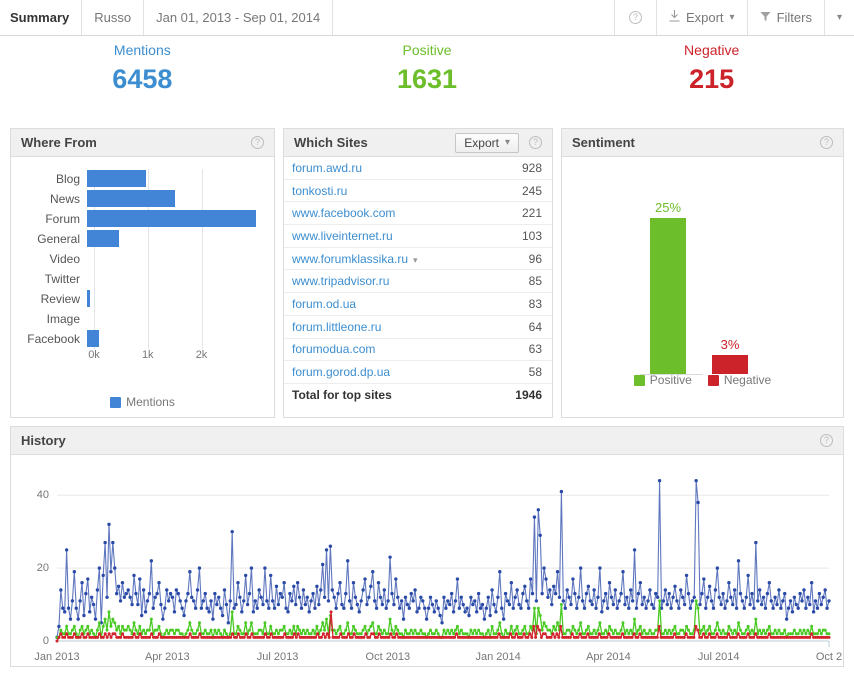 This screenshot has width=854, height=697. I want to click on panel-title: Sentiment, so click(603, 142).